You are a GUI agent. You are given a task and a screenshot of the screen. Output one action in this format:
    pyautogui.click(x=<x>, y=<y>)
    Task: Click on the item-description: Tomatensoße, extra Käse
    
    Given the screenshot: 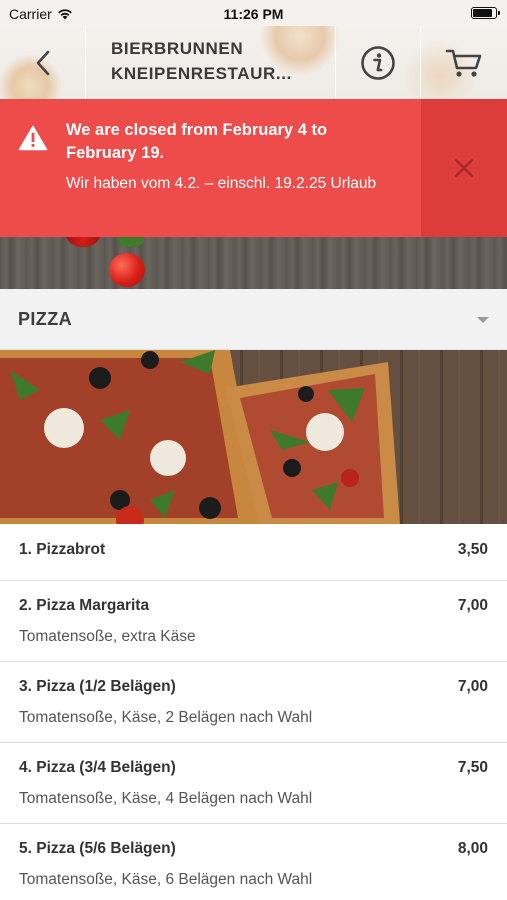 What is the action you would take?
    pyautogui.click(x=107, y=636)
    